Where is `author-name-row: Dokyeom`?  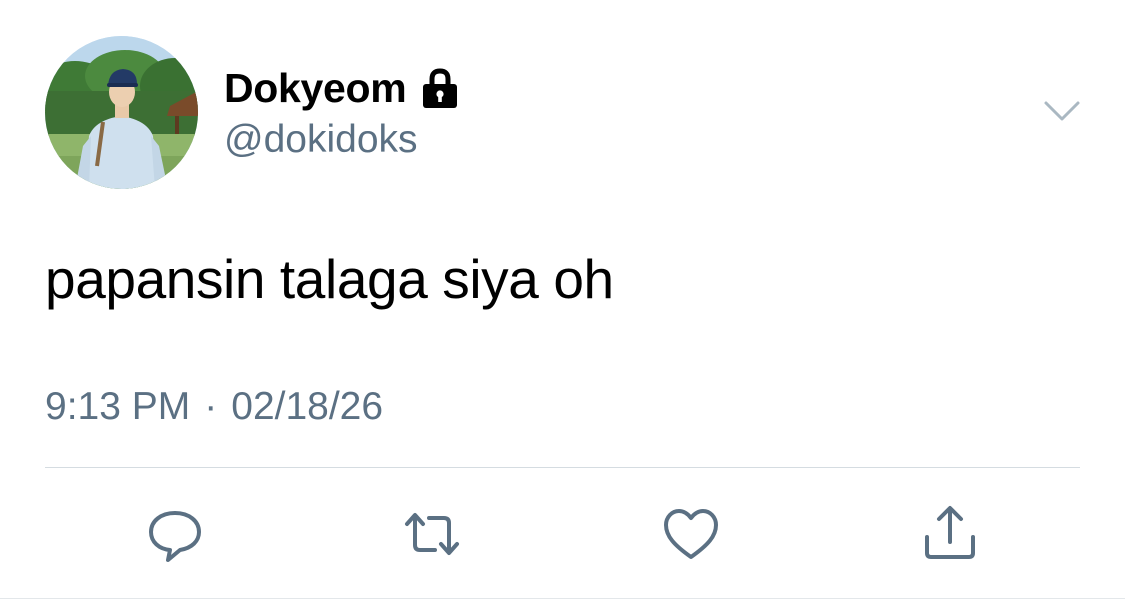 author-name-row: Dokyeom is located at coordinates (342, 88).